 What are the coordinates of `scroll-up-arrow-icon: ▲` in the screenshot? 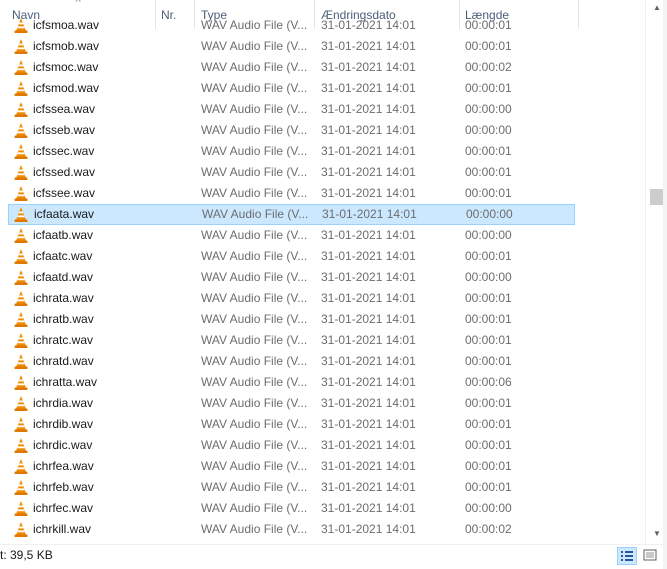 It's located at (657, 8).